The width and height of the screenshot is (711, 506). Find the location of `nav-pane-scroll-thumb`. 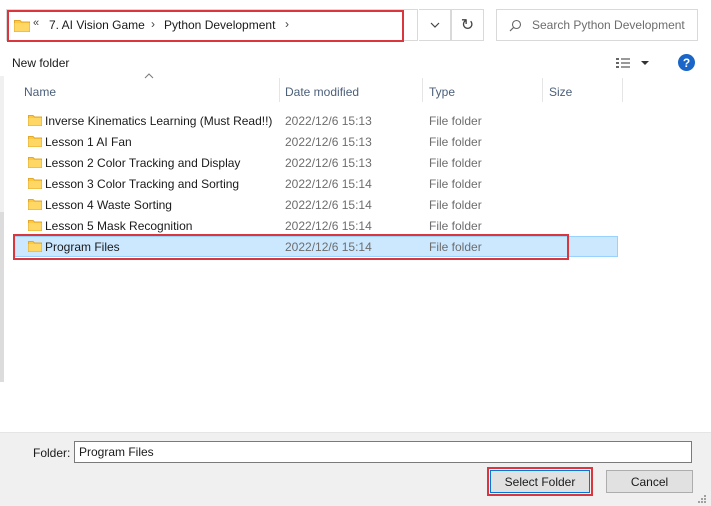

nav-pane-scroll-thumb is located at coordinates (2, 297).